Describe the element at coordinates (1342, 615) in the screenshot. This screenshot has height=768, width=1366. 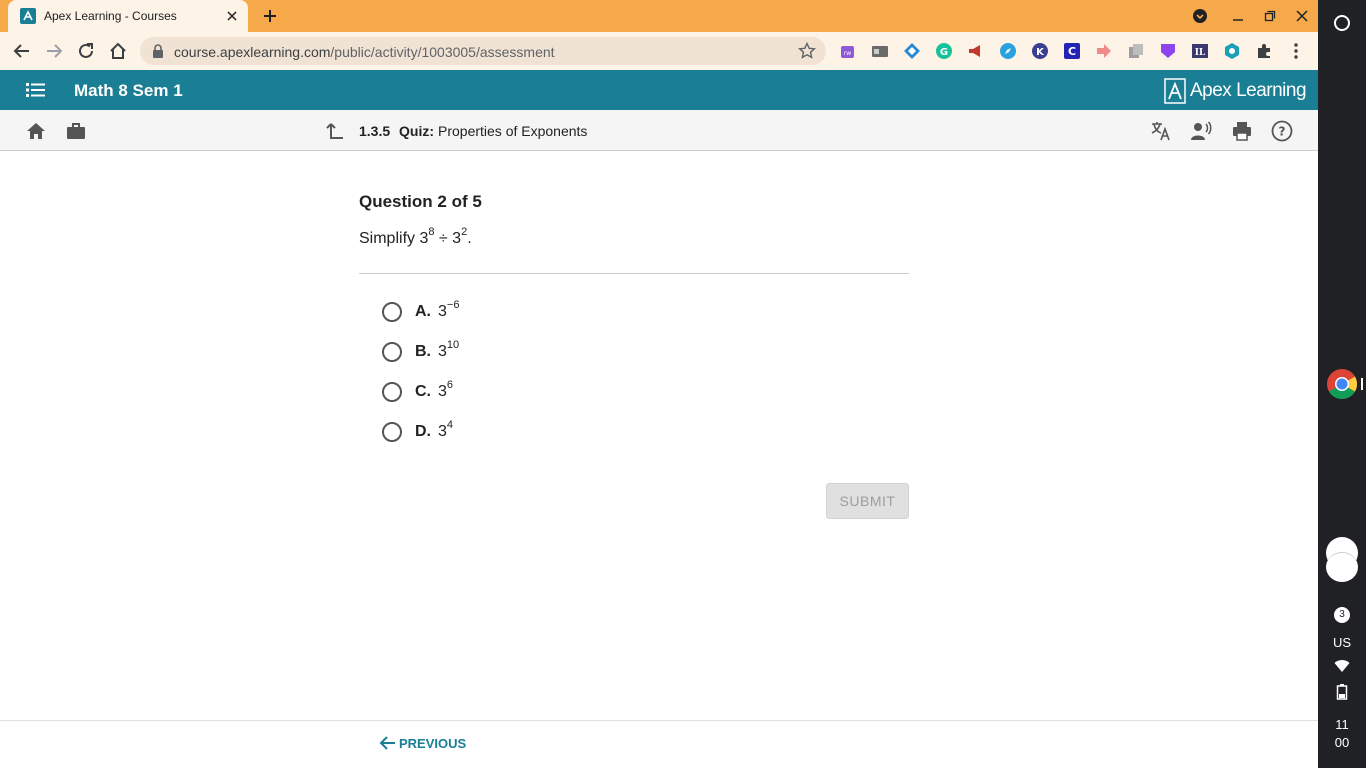
I see `notification-count-badge: 3` at that location.